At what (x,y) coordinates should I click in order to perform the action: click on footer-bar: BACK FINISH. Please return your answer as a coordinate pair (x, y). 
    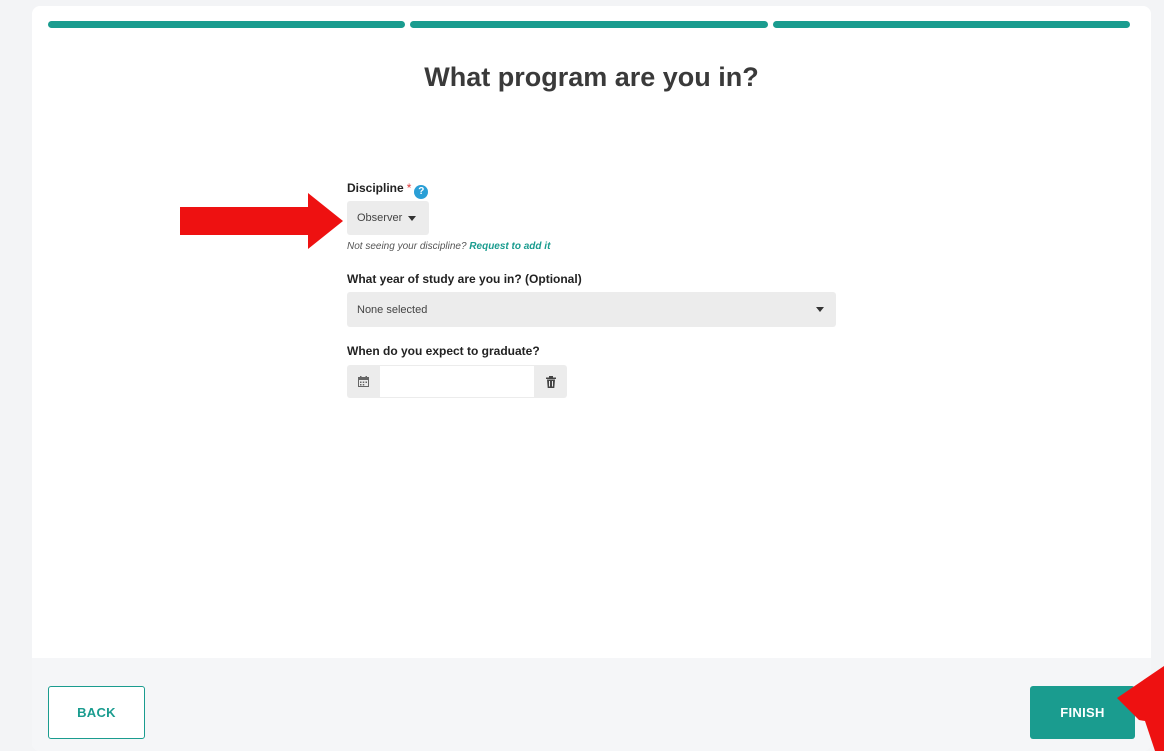
    Looking at the image, I should click on (591, 704).